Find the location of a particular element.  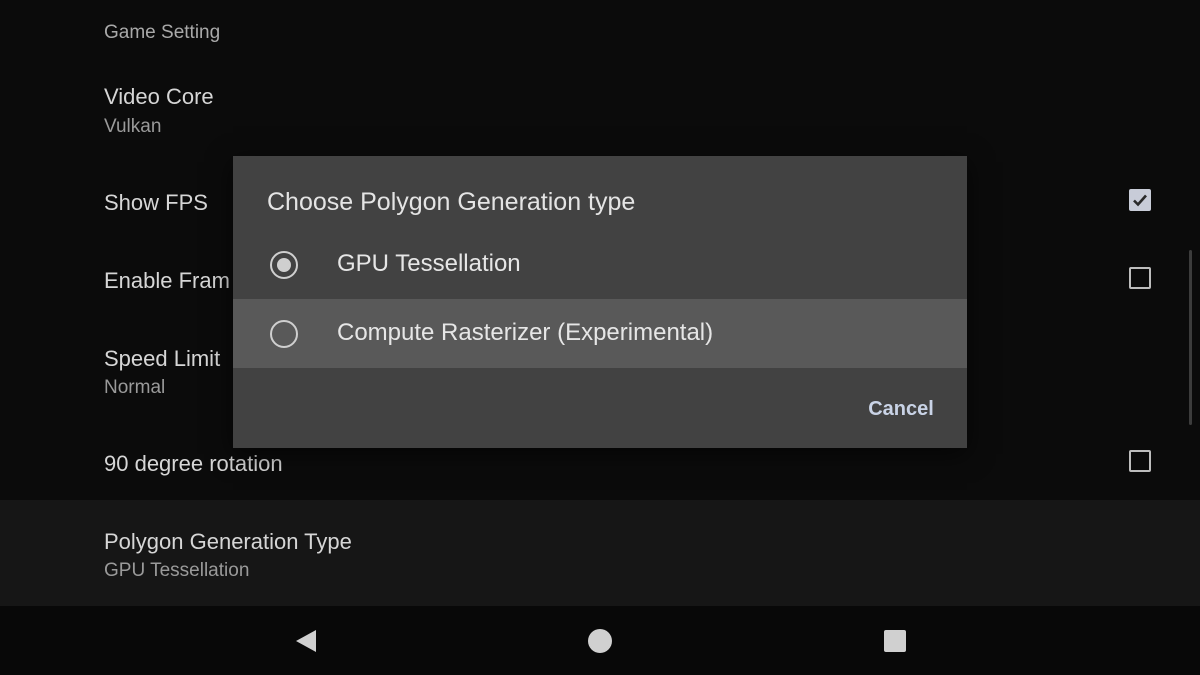

option-compute-rasterizer: Compute Rasterizer (Experimental) is located at coordinates (600, 333).